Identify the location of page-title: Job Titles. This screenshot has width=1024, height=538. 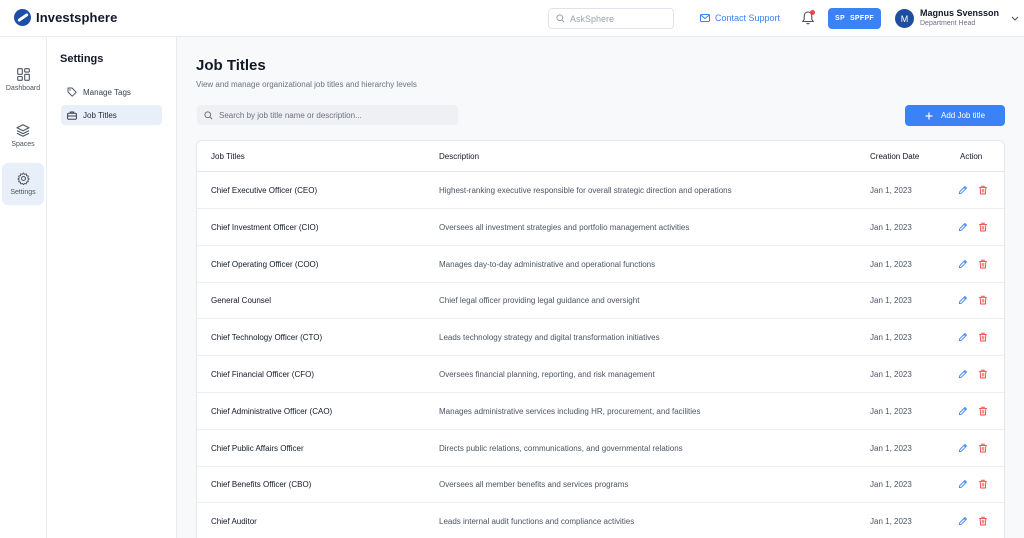
(231, 65).